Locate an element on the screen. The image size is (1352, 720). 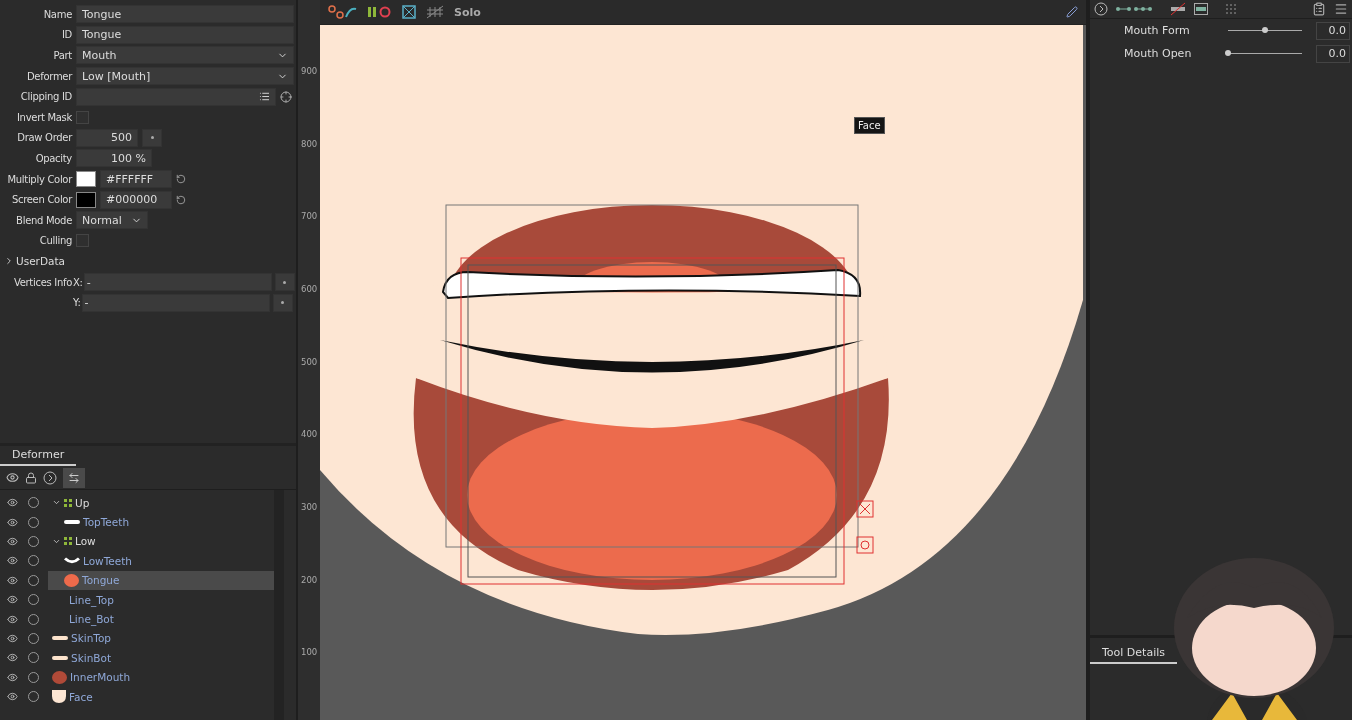
transform-handle-icon is located at coordinates (865, 545).